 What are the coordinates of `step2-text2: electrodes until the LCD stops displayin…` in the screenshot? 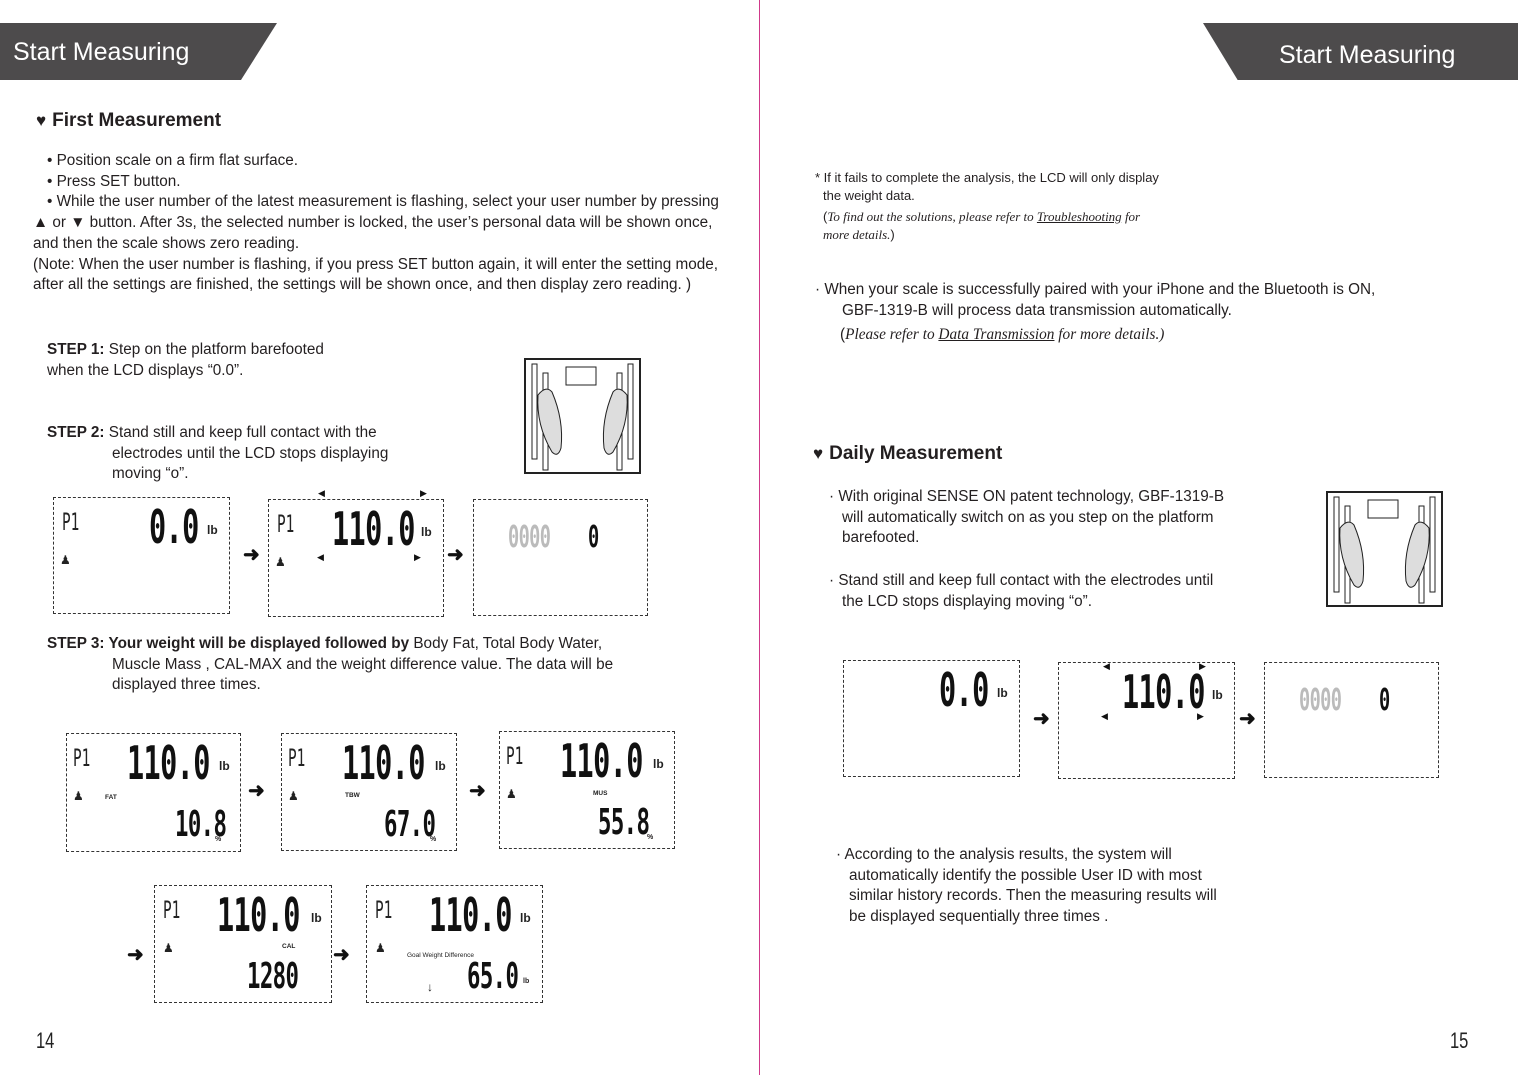 It's located at (250, 453).